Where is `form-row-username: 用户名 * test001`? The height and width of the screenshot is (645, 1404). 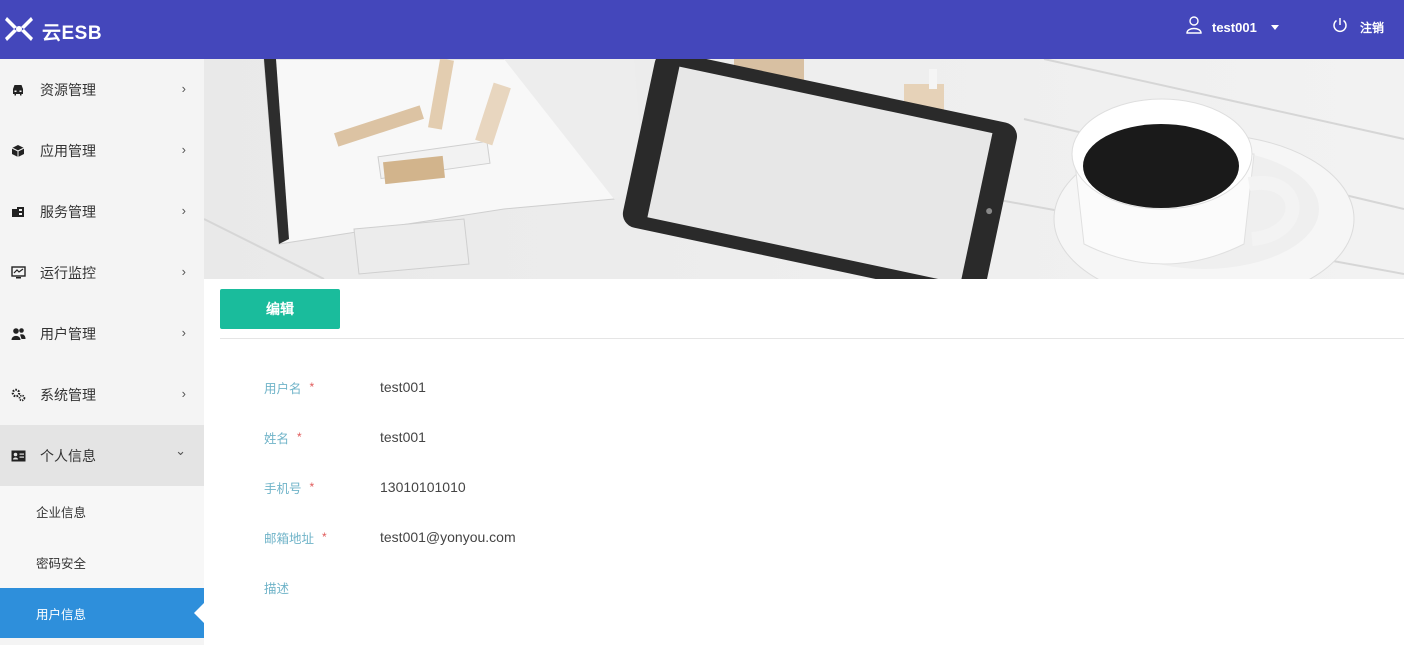
form-row-username: 用户名 * test001 is located at coordinates (345, 387).